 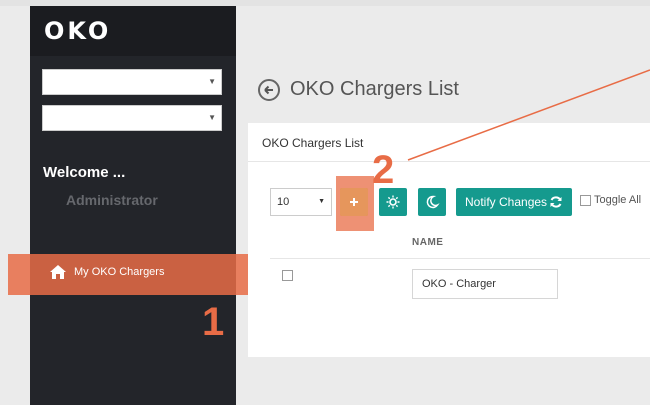 I want to click on add-button-highlighted, so click(x=354, y=202).